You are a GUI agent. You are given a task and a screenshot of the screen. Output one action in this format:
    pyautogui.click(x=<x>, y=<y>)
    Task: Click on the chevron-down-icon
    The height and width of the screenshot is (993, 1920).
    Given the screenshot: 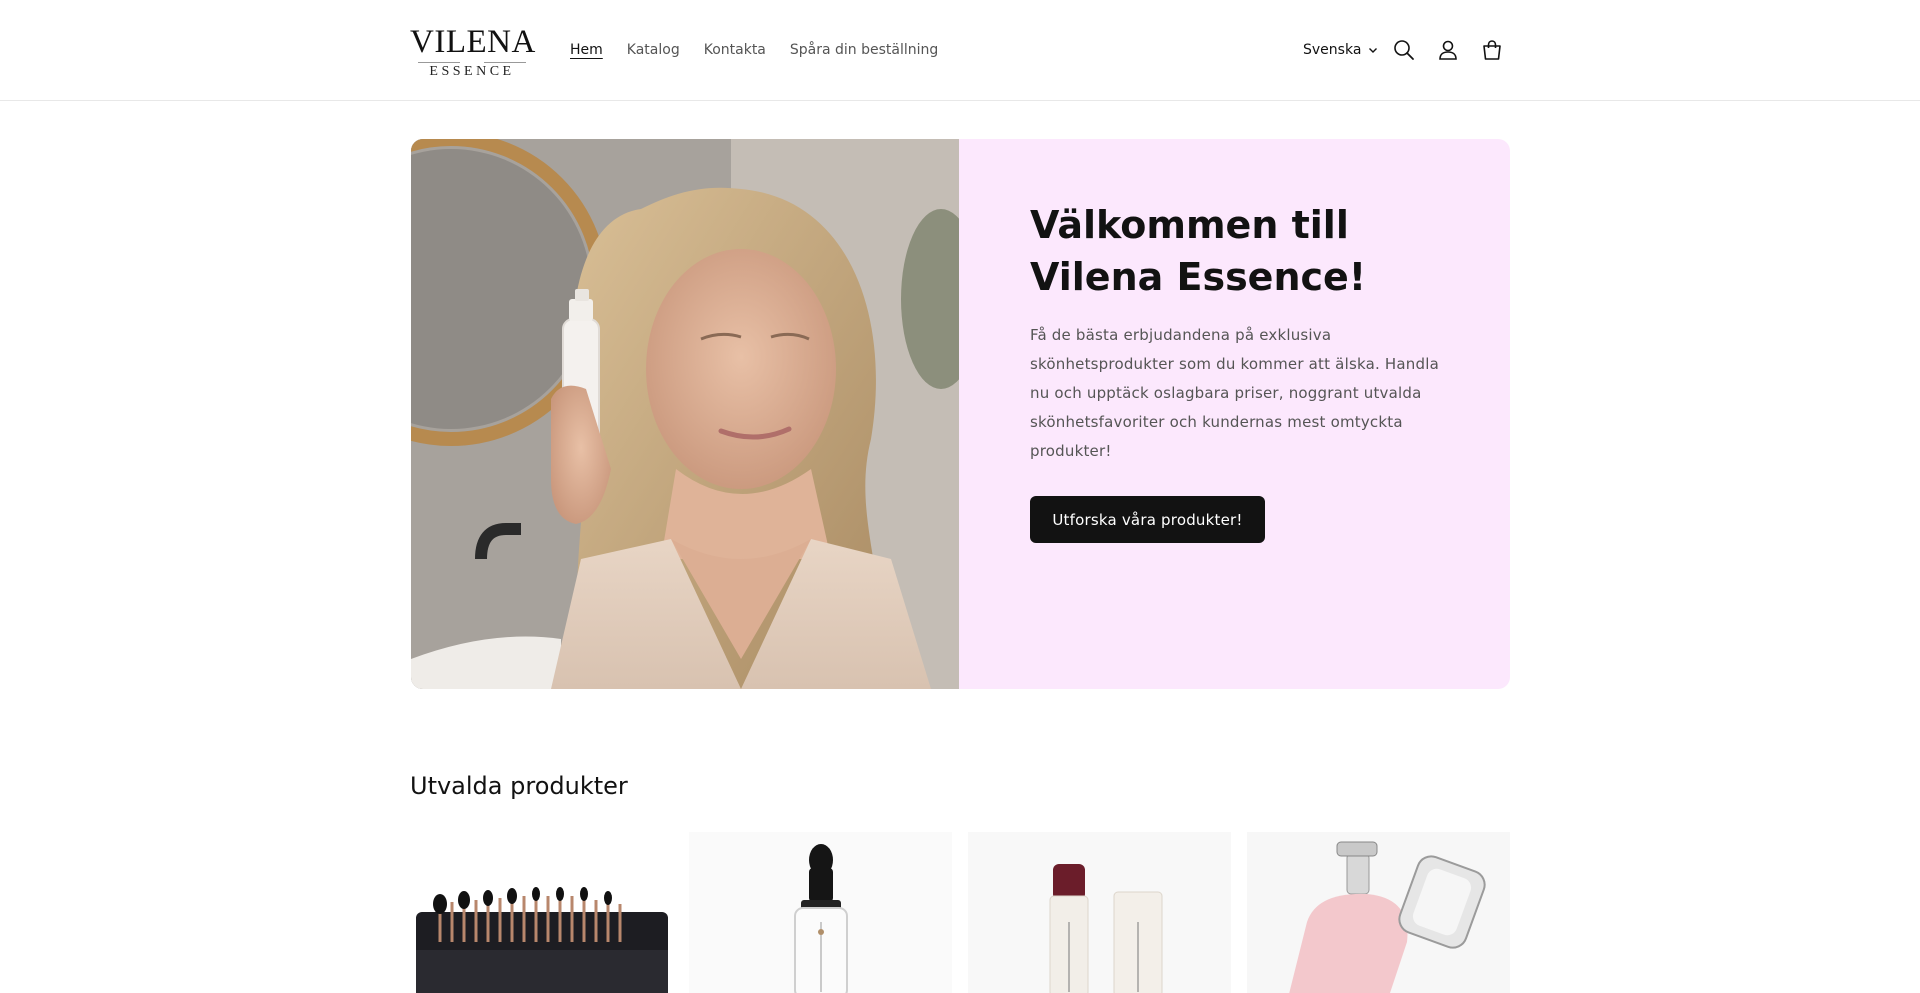 What is the action you would take?
    pyautogui.click(x=1373, y=50)
    